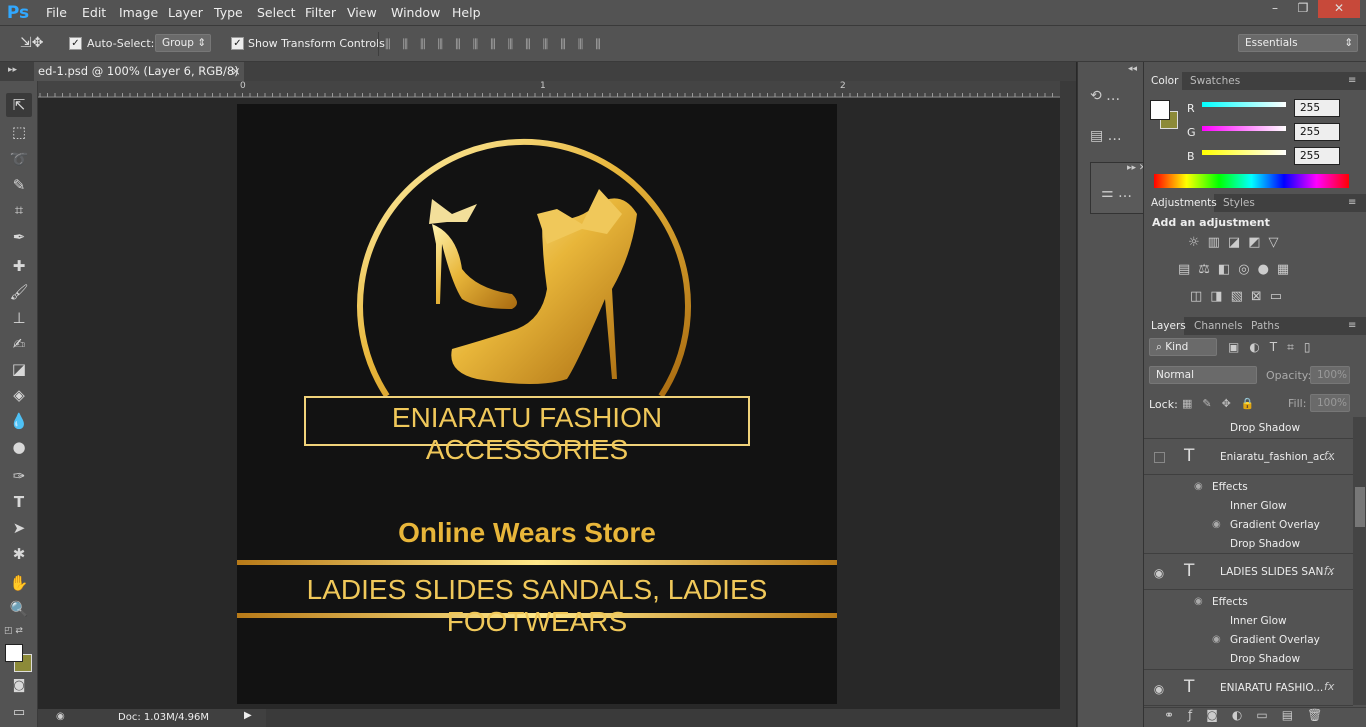  Describe the element at coordinates (1244, 152) in the screenshot. I see `b-slider` at that location.